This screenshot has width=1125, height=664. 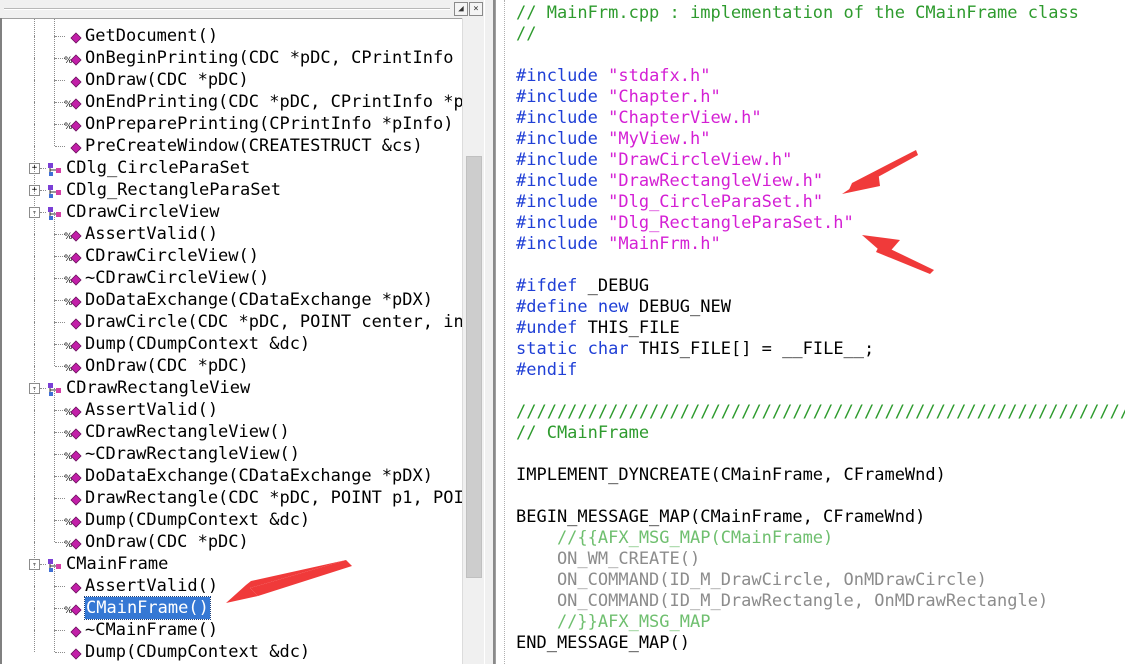 I want to click on tree-class-node: - CDrawCircleView, so click(x=233, y=206).